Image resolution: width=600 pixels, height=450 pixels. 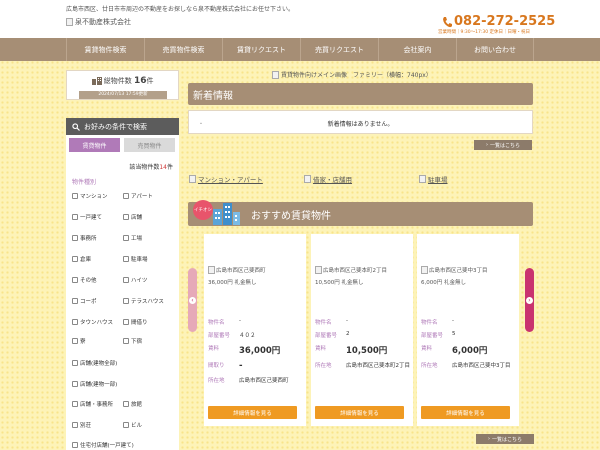 What do you see at coordinates (97, 405) in the screenshot?
I see `checkbox-label: 店舗・事務所` at bounding box center [97, 405].